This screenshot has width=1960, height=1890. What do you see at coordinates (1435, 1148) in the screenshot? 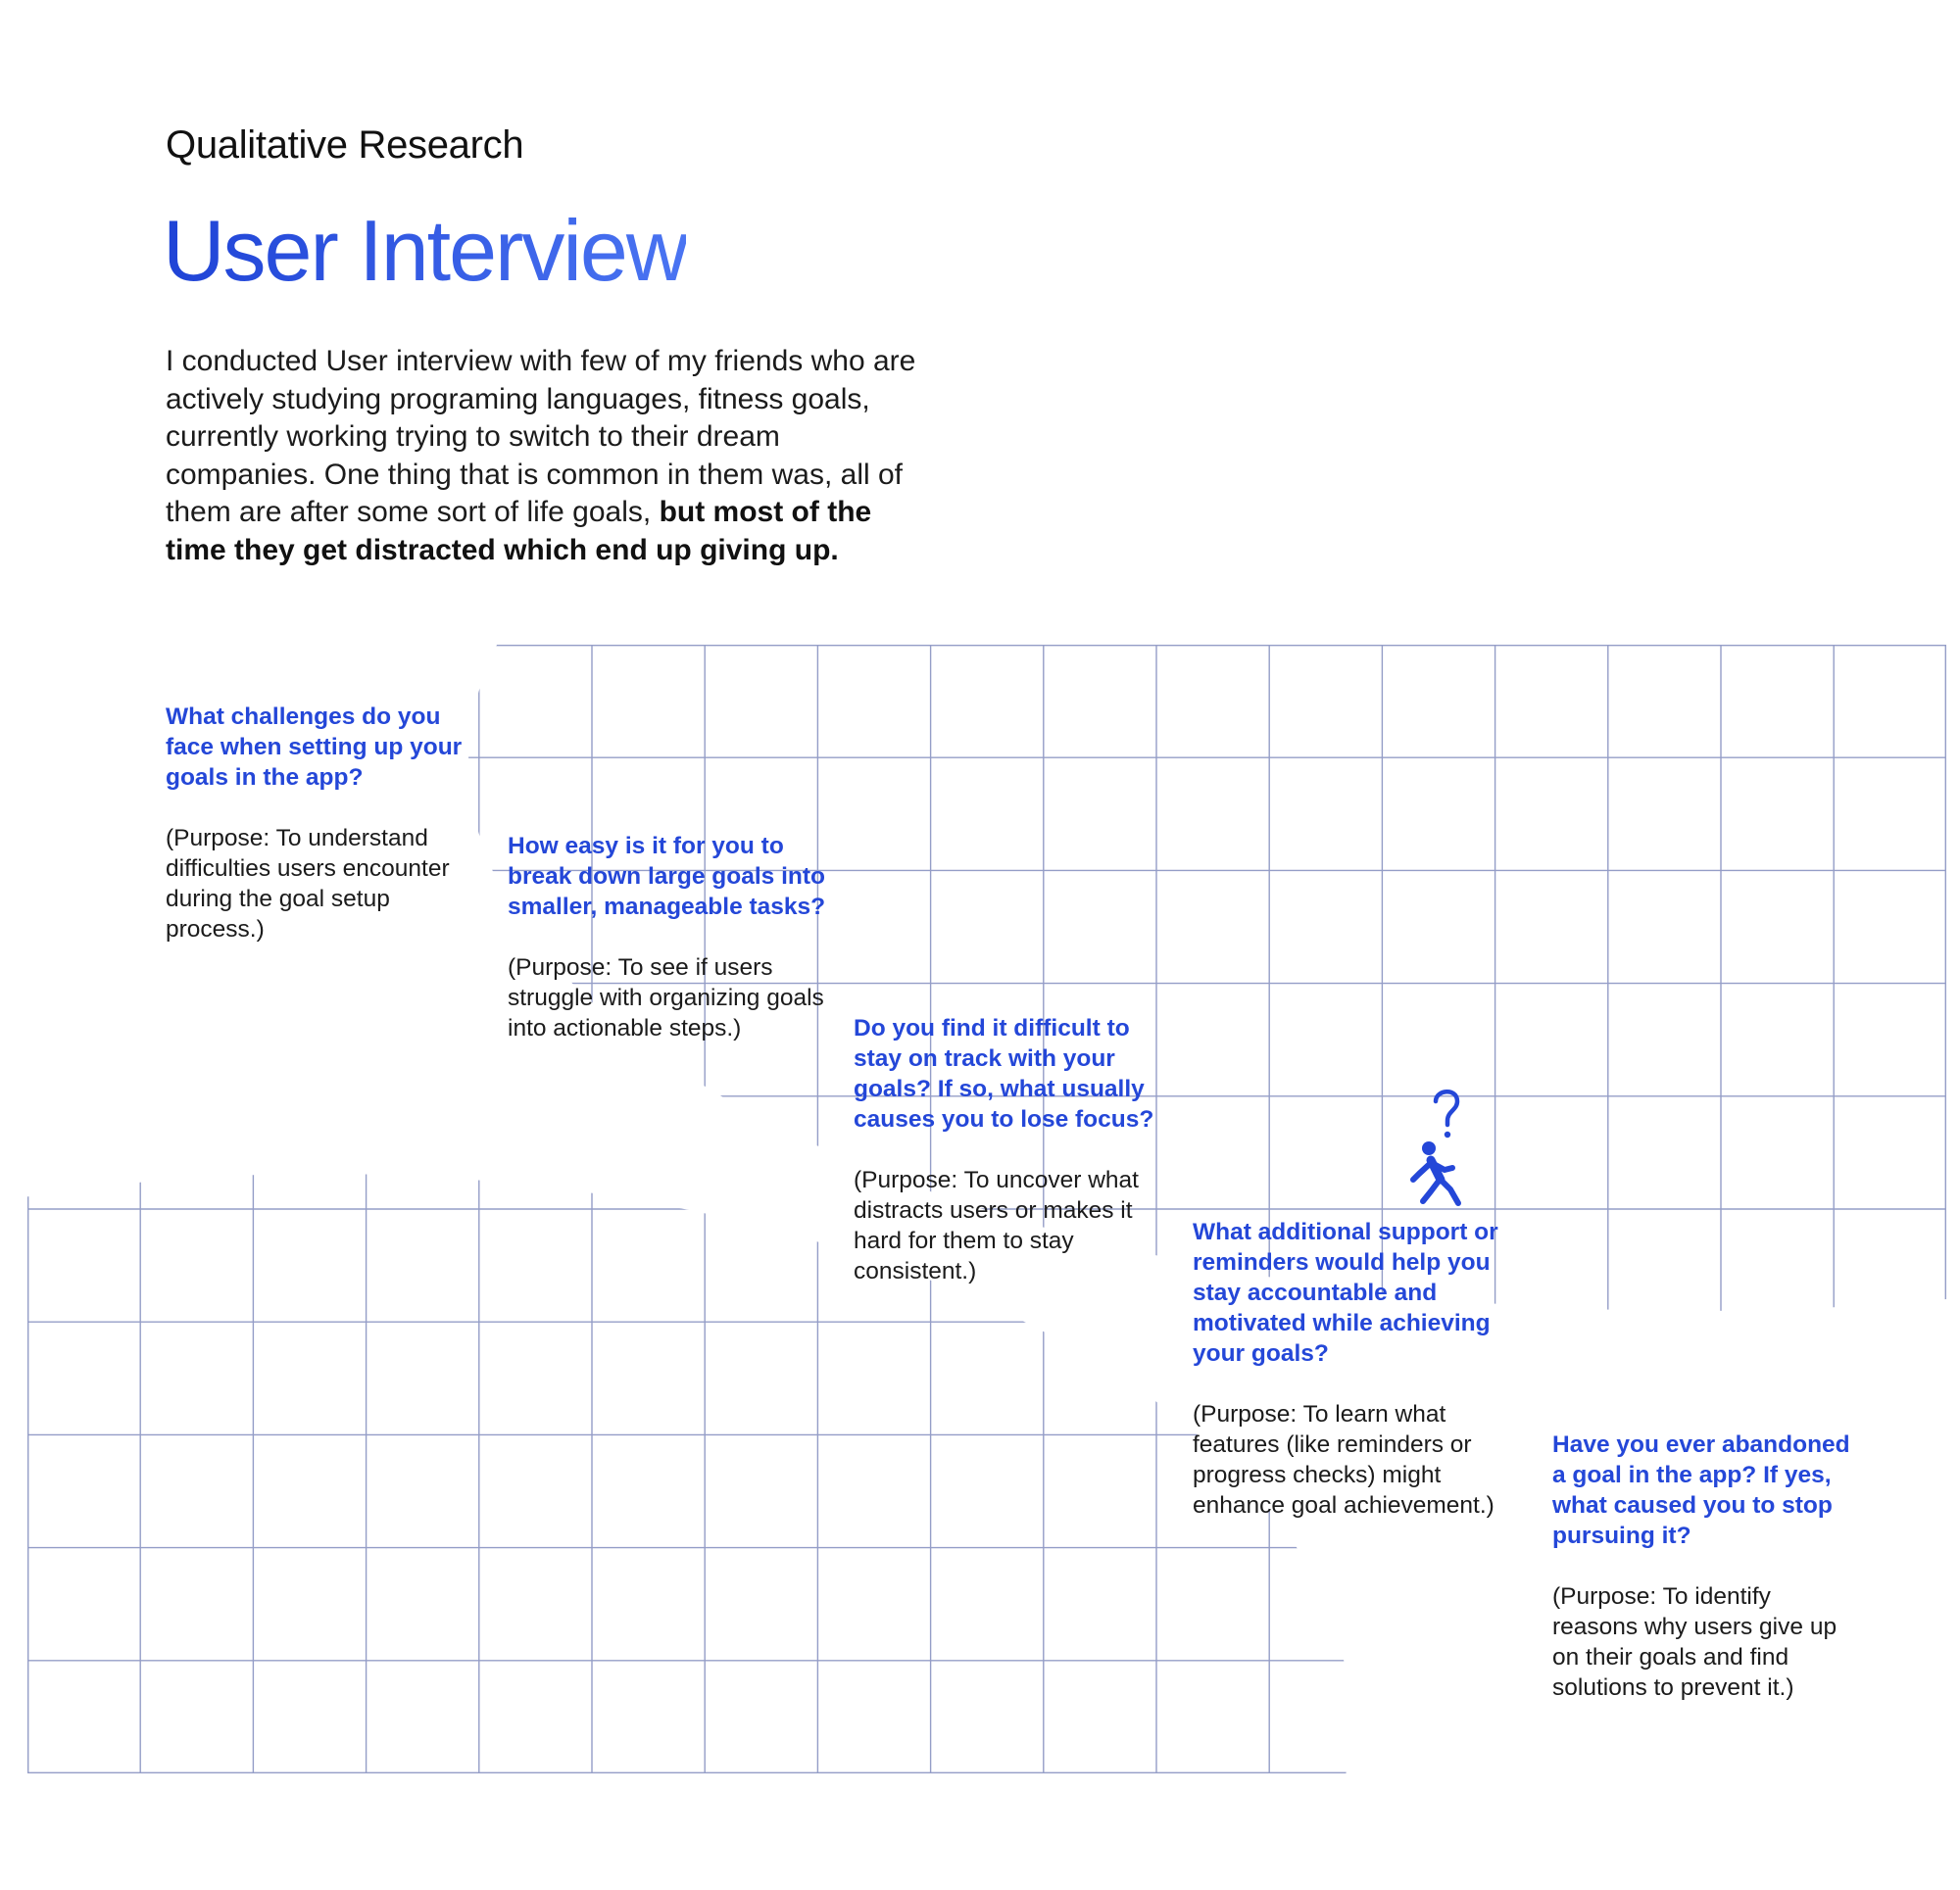
I see `person-walking-question-icon` at bounding box center [1435, 1148].